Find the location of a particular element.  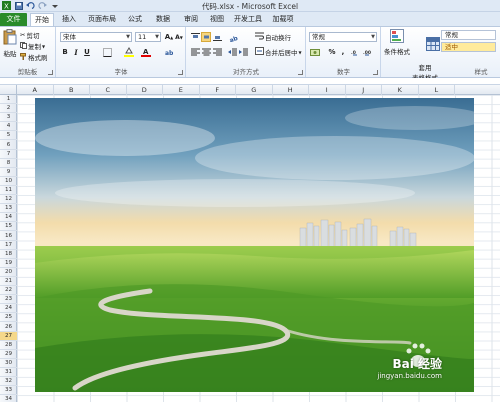

increase-decimal-icon: .0 is located at coordinates (356, 52).